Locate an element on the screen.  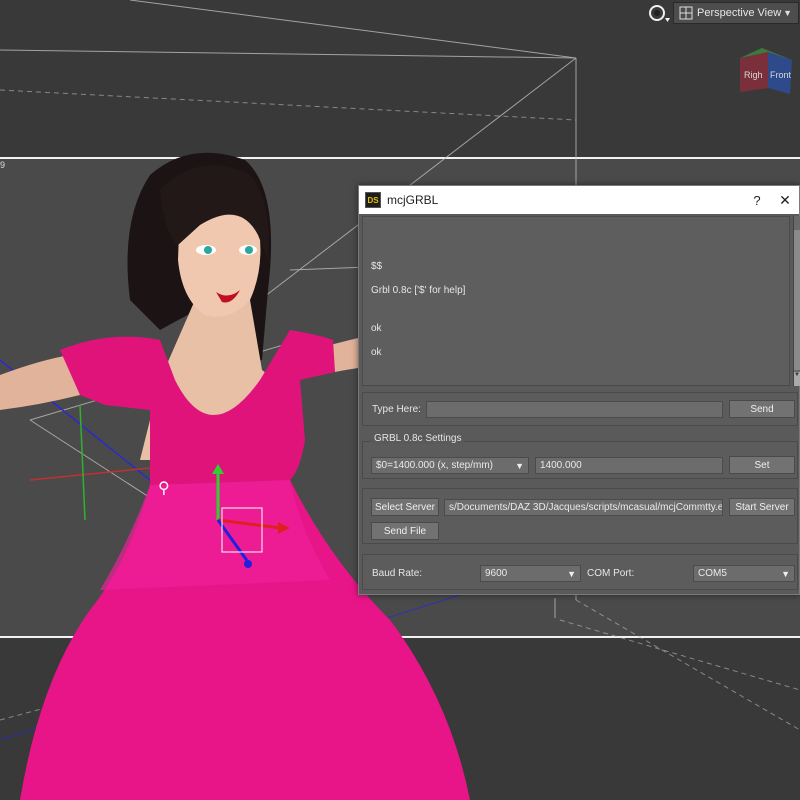
dialog-titlebar: DS mcjGRBL ? ✕ is located at coordinates (579, 200).